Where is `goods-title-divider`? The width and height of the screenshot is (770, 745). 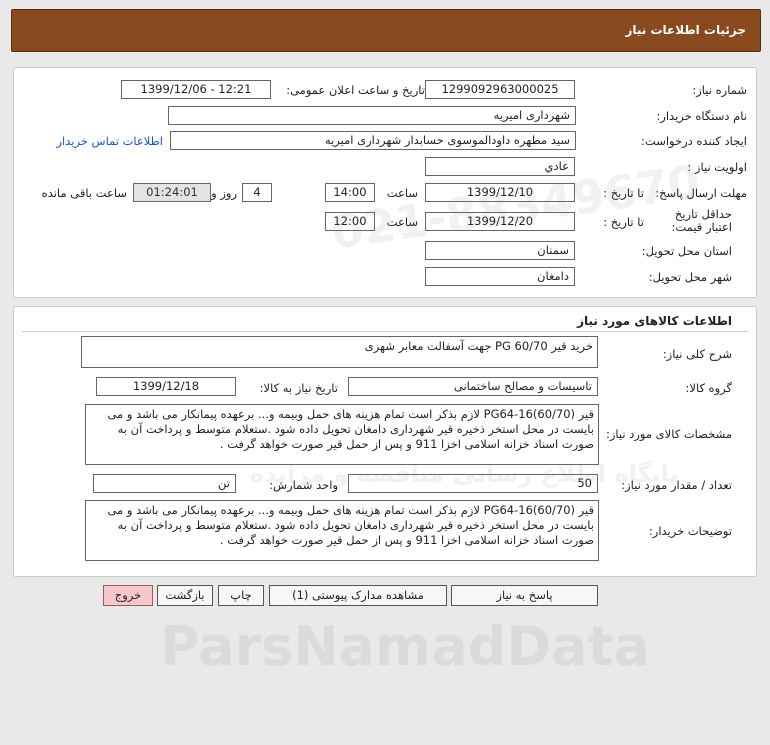
goods-title-divider is located at coordinates (385, 331).